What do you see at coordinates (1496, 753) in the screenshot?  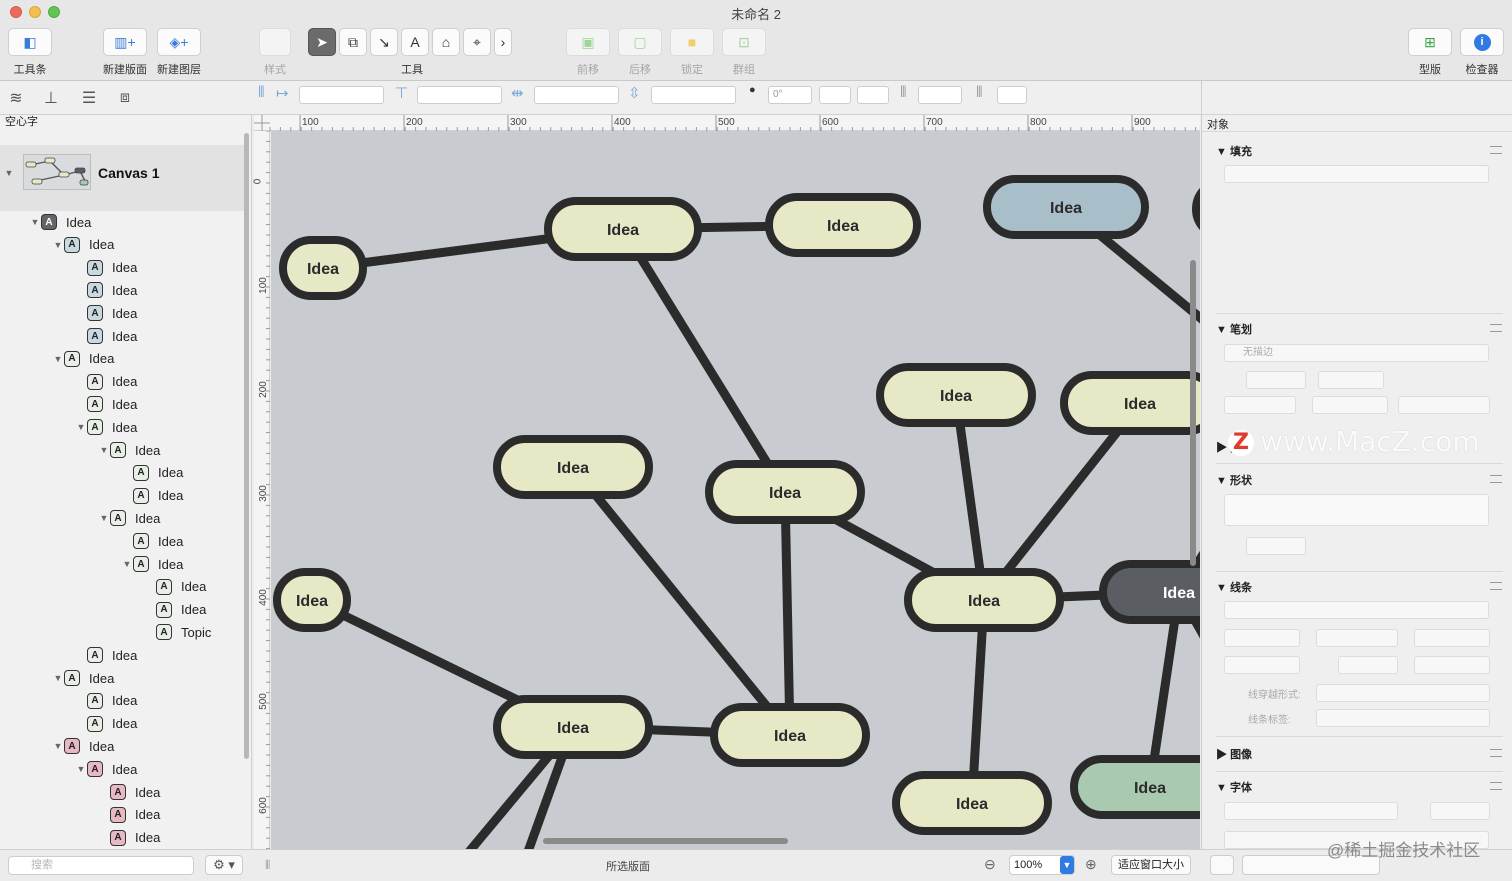 I see `image-menu-icon` at bounding box center [1496, 753].